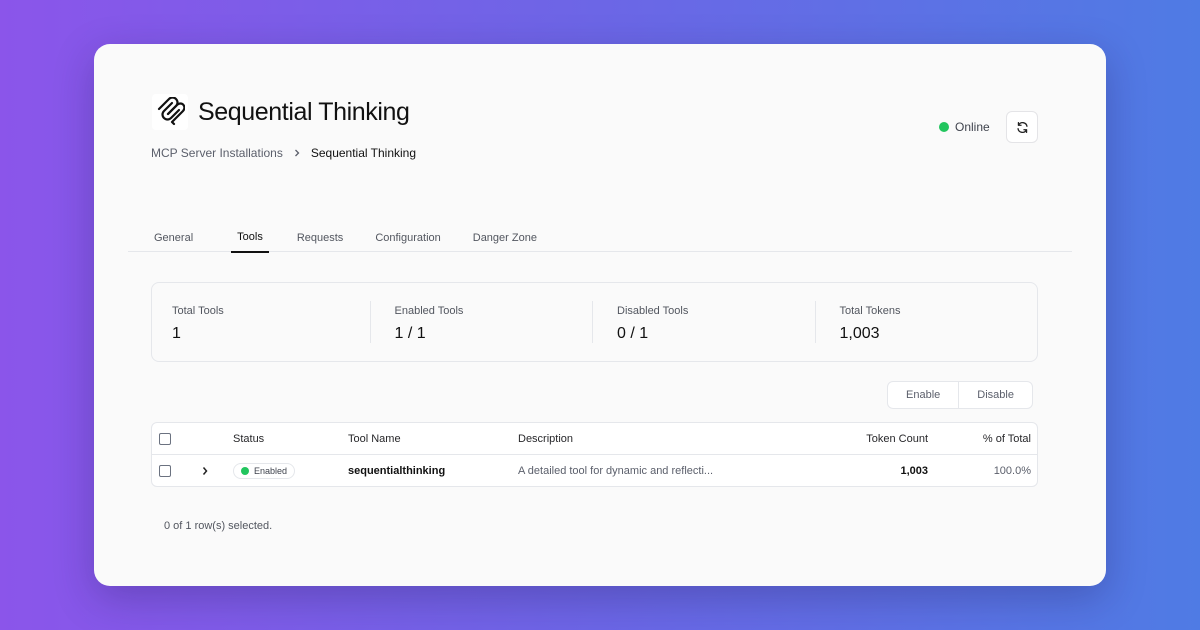 The image size is (1200, 630). Describe the element at coordinates (198, 311) in the screenshot. I see `stat-label: Total Tools` at that location.